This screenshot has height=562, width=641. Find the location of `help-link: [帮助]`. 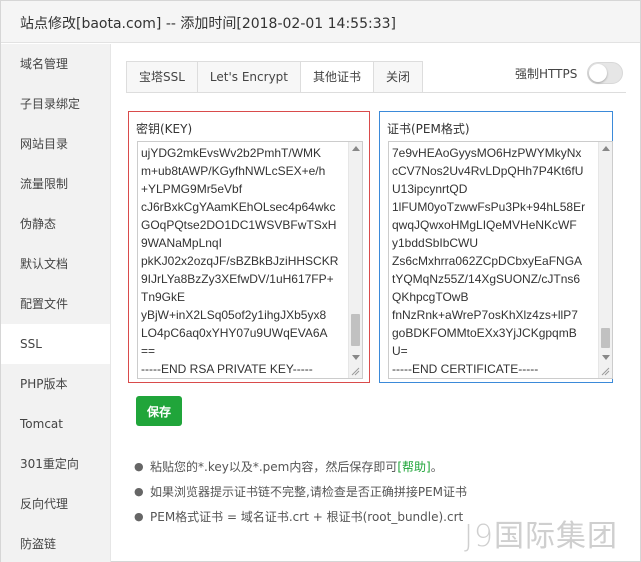

help-link: [帮助] is located at coordinates (413, 471).